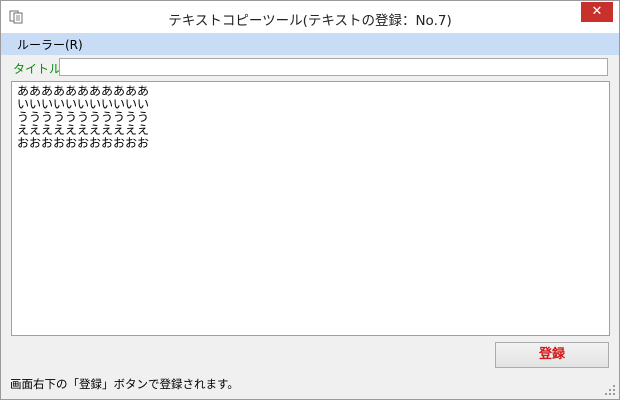  What do you see at coordinates (124, 384) in the screenshot?
I see `status-text: 画面右下の「登録」ボタンで登録されます。` at bounding box center [124, 384].